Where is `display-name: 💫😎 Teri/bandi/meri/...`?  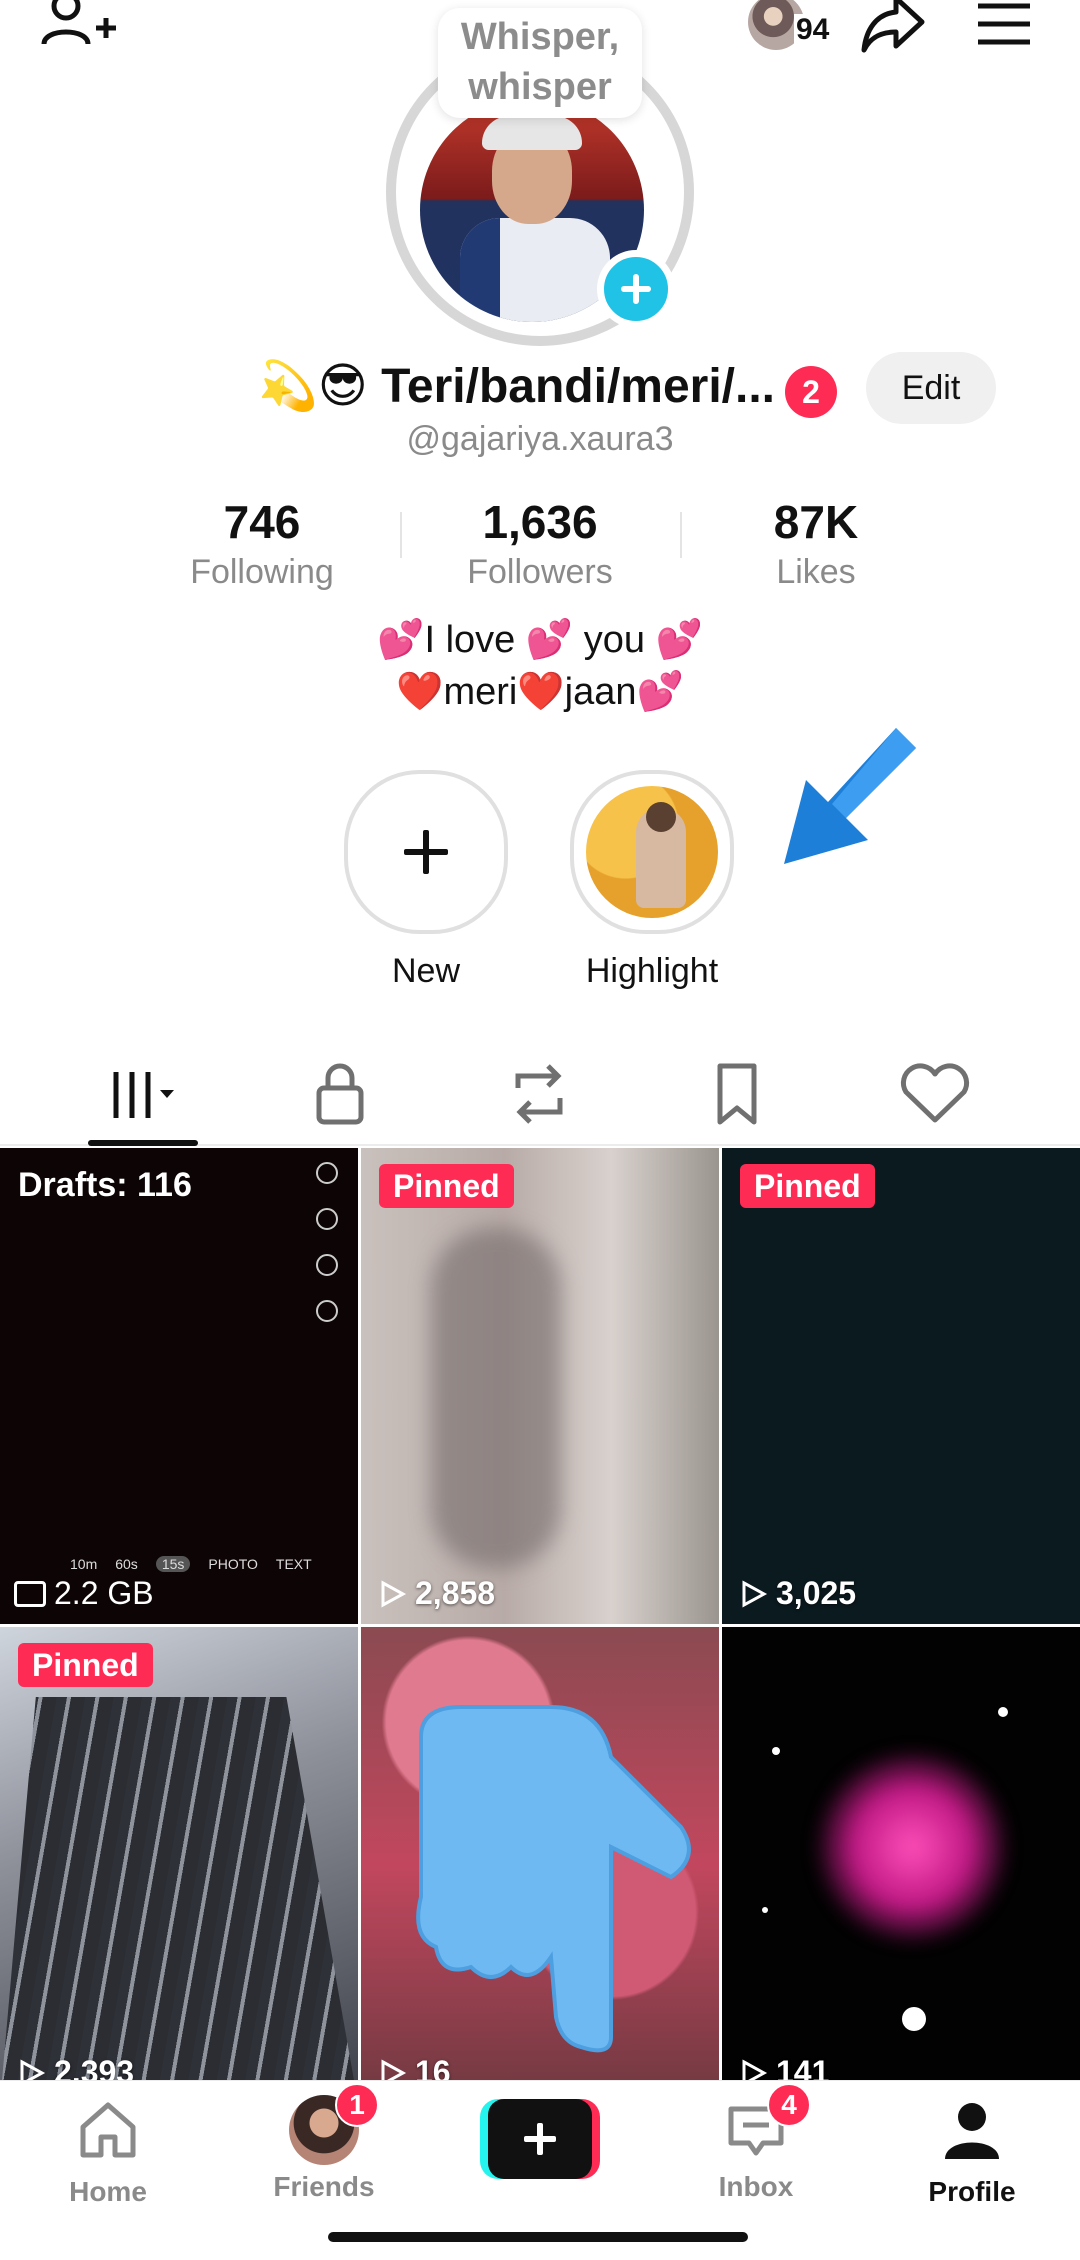
display-name: 💫😎 Teri/bandi/meri/... is located at coordinates (517, 386).